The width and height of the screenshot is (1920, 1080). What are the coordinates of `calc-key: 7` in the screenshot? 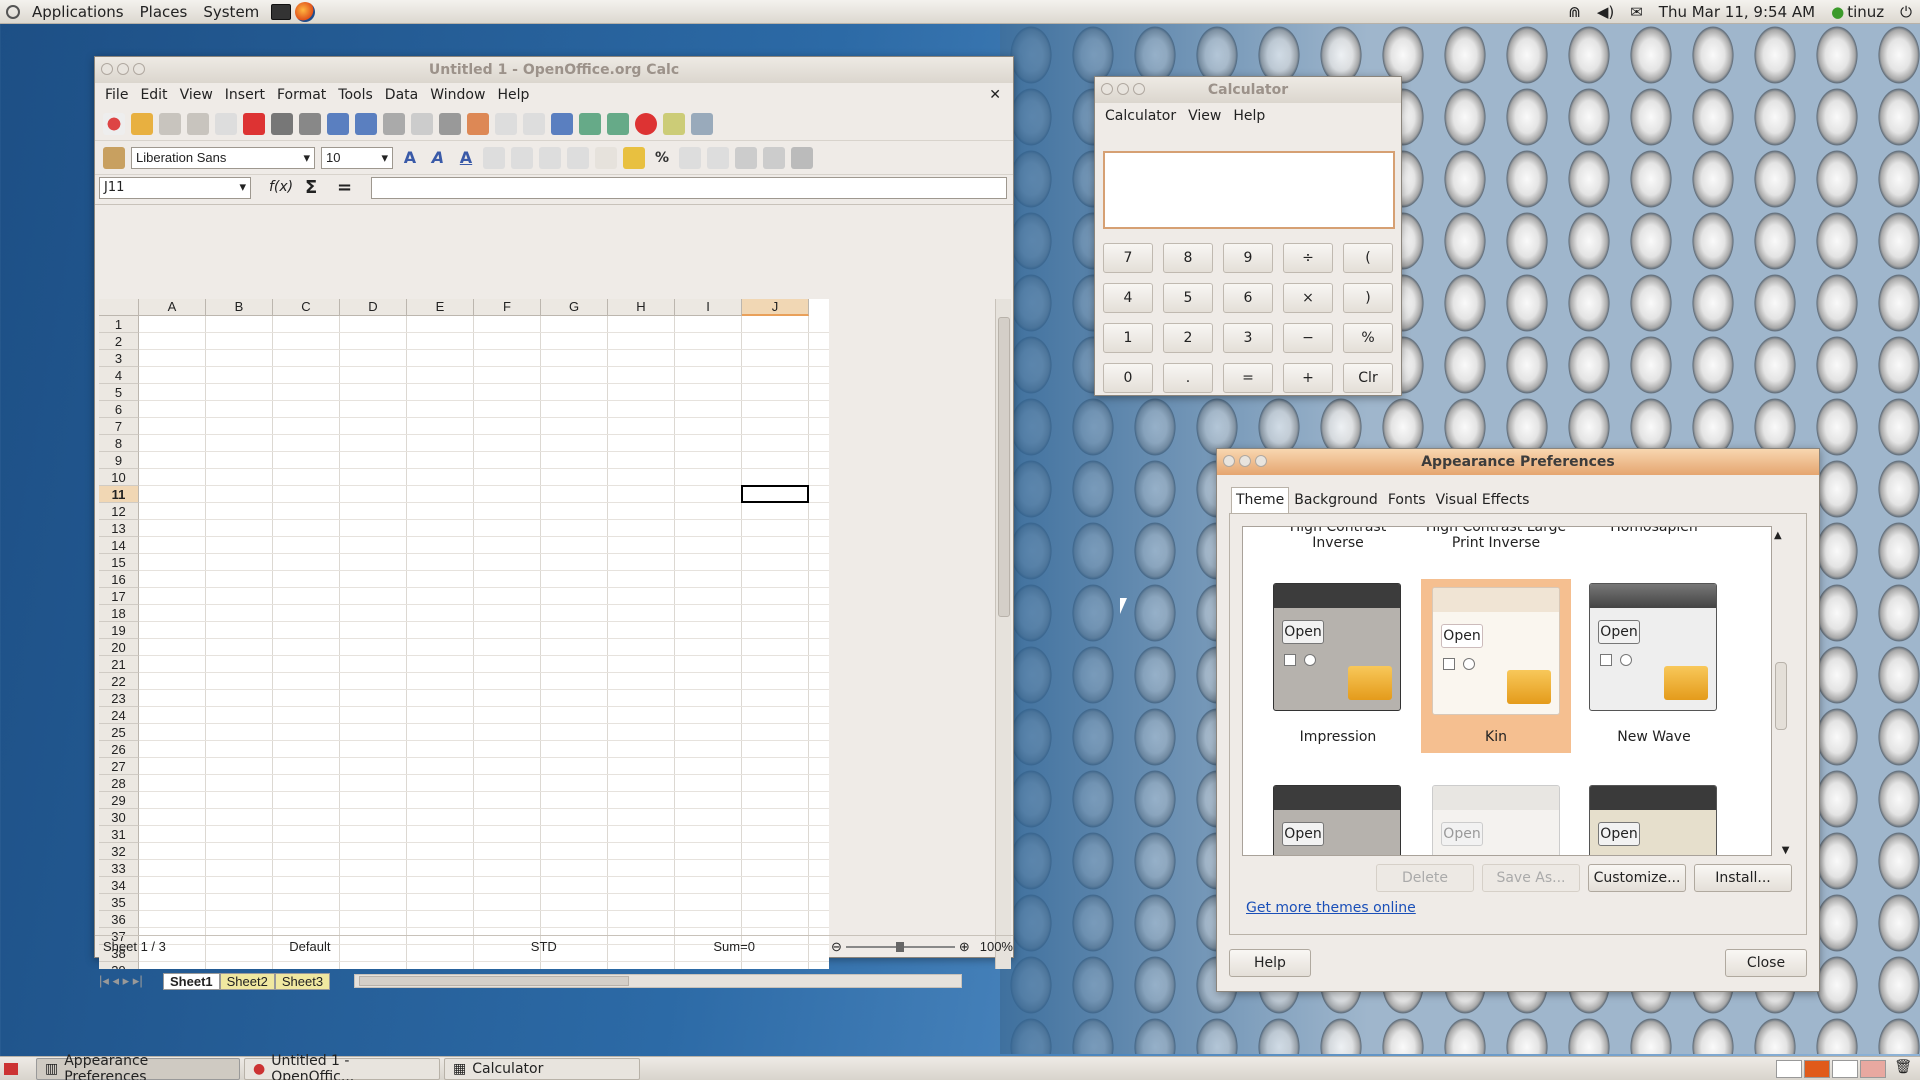 It's located at (1128, 258).